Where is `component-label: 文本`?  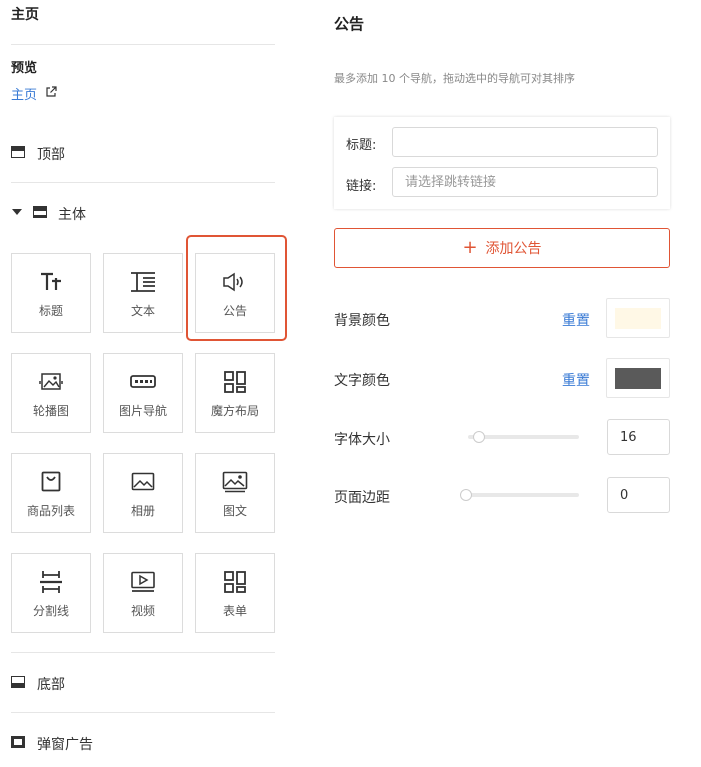 component-label: 文本 is located at coordinates (142, 311).